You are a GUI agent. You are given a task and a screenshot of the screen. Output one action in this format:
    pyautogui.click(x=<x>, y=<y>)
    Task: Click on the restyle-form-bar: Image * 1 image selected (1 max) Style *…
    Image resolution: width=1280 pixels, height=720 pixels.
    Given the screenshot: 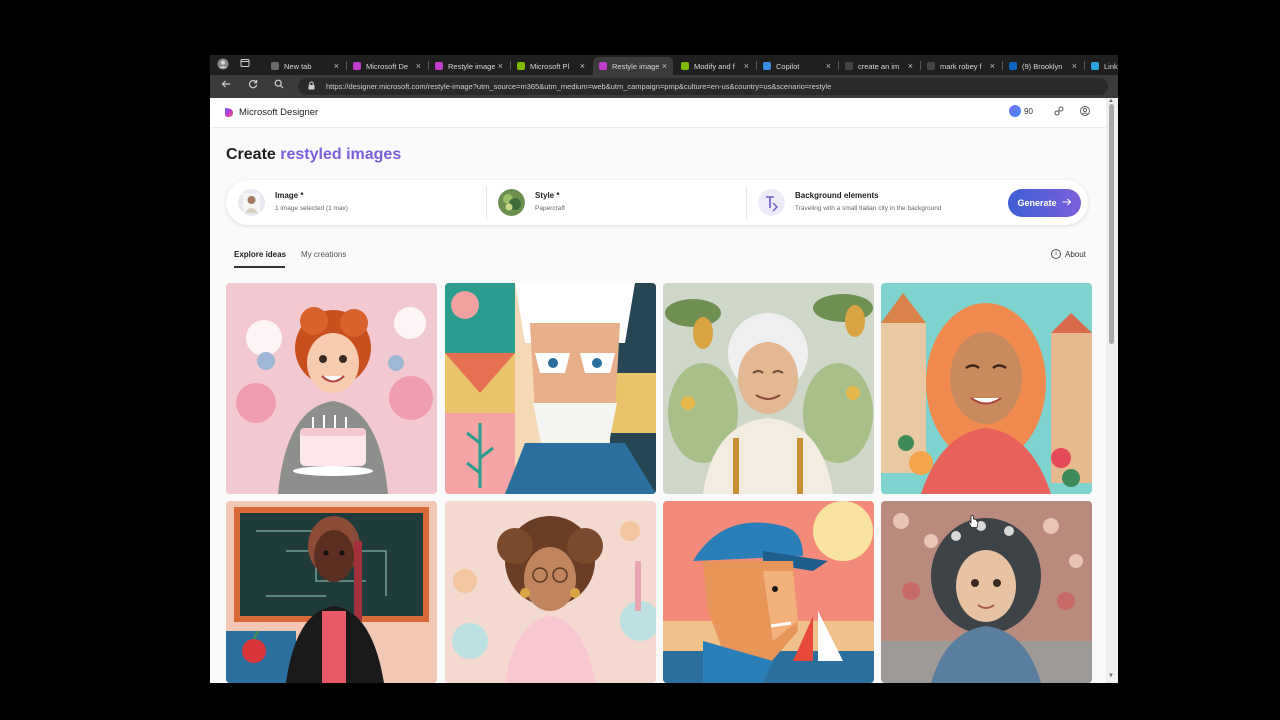 What is the action you would take?
    pyautogui.click(x=657, y=202)
    